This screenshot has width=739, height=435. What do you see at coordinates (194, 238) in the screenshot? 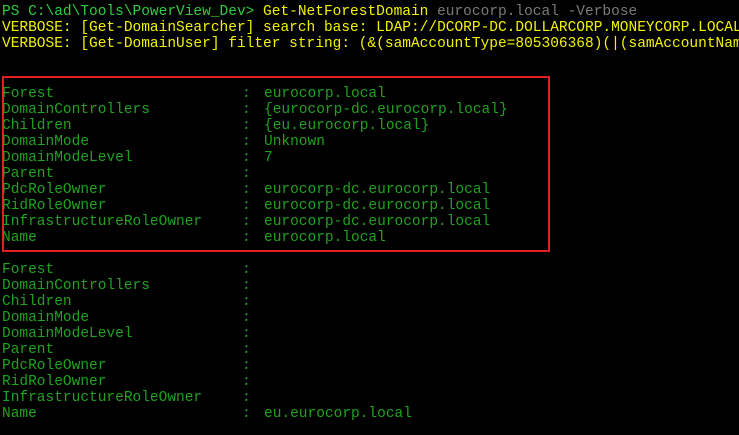
I see `property-row: Name: eurocorp.local` at bounding box center [194, 238].